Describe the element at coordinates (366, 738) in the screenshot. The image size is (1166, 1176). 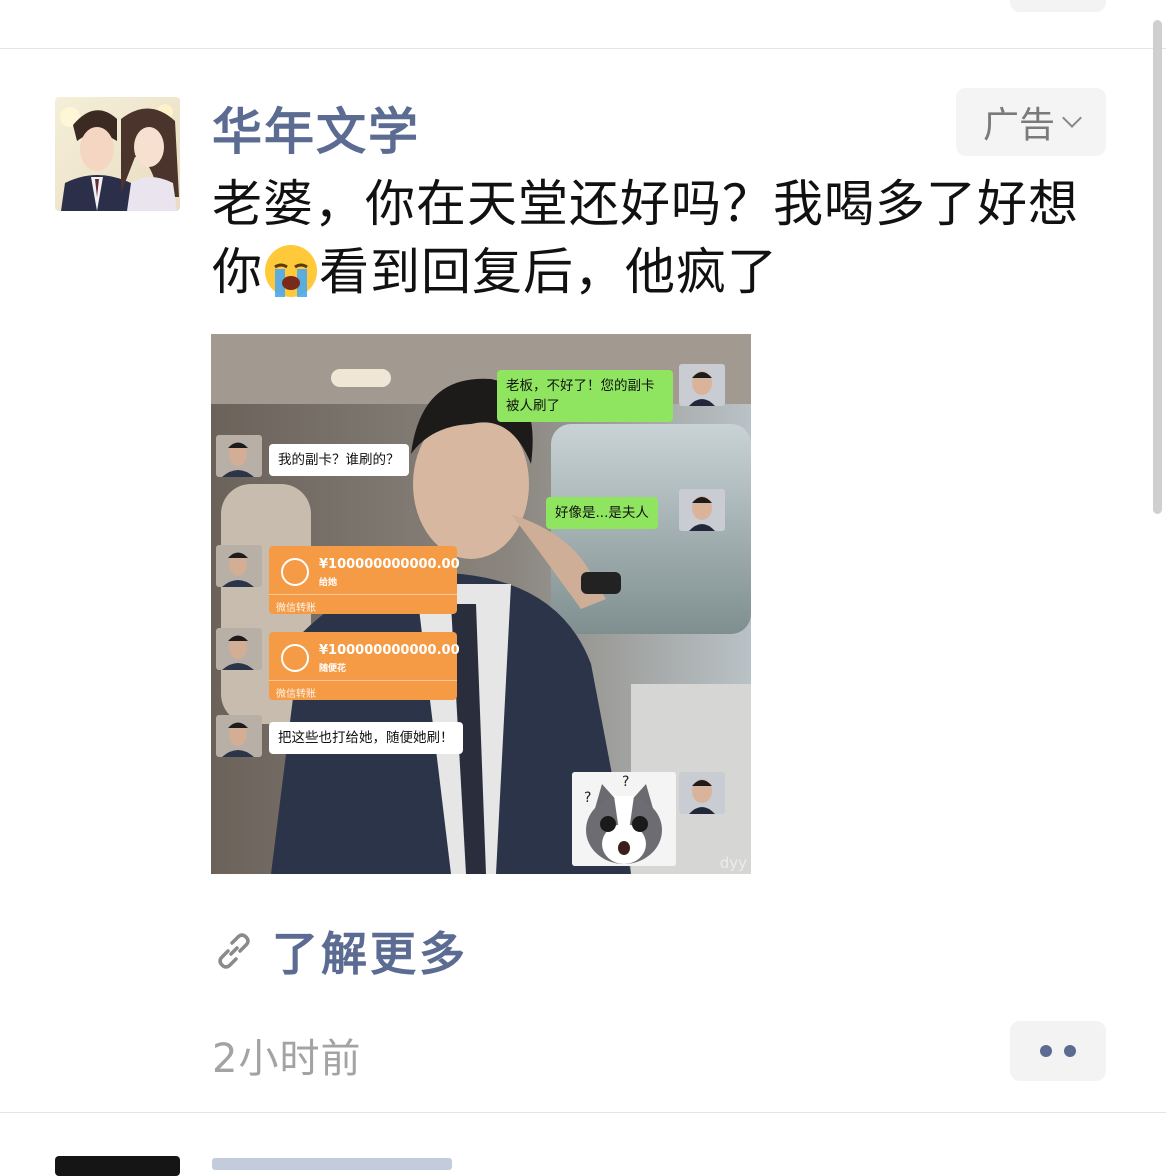
I see `chat-bubble-4: 把这些也打给她，随便她刷！` at that location.